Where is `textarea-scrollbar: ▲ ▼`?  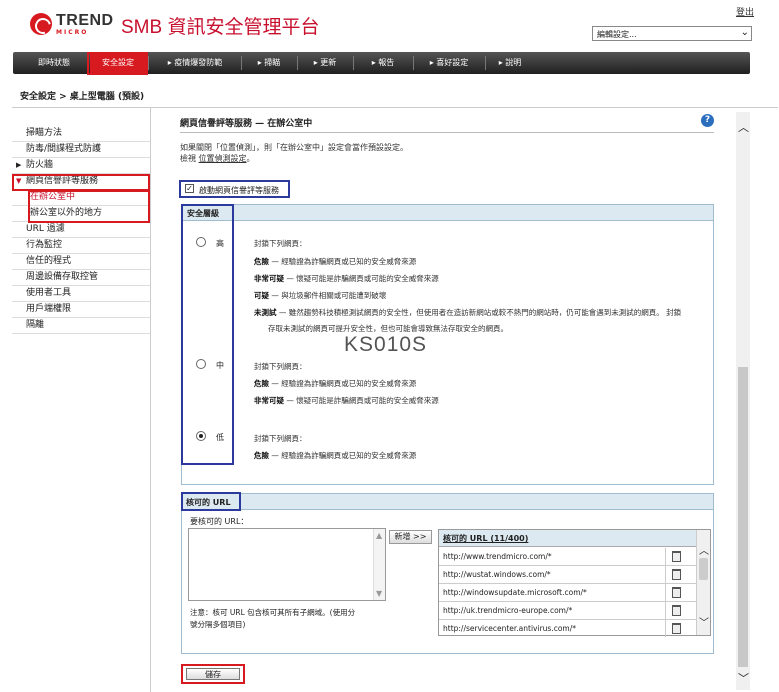 textarea-scrollbar: ▲ ▼ is located at coordinates (379, 564).